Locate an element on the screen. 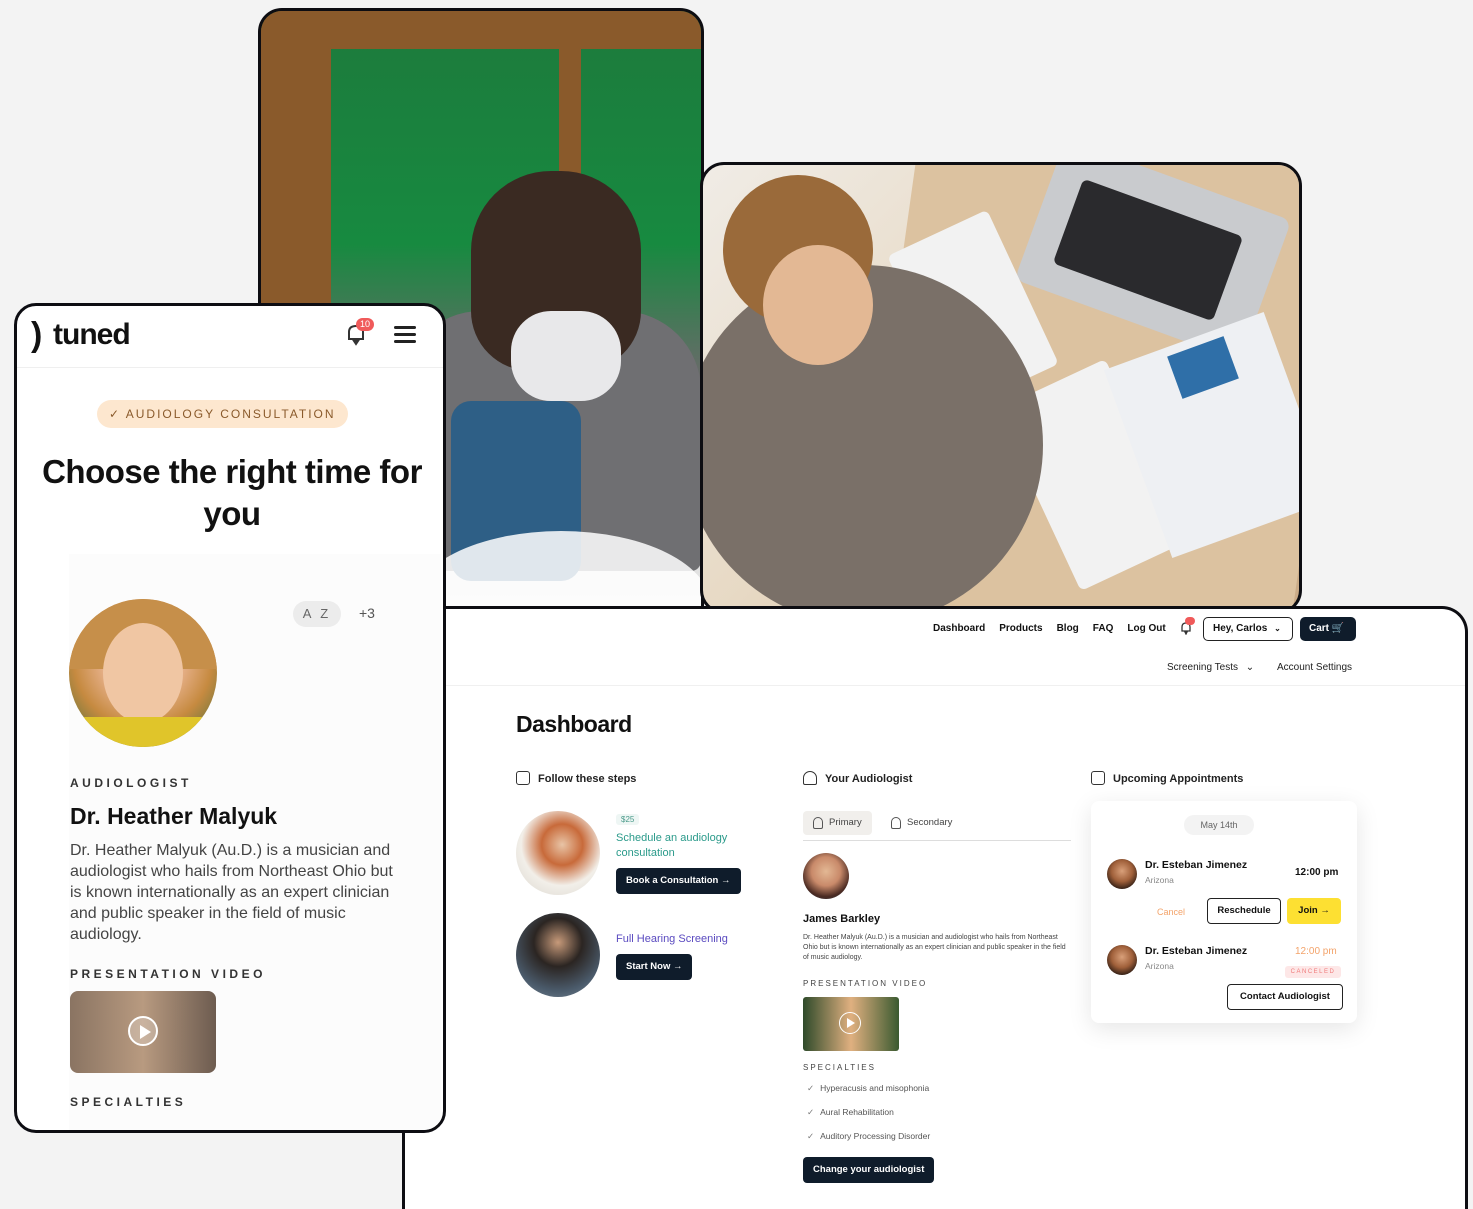 The image size is (1473, 1209). tab-secondary-label: Secondary is located at coordinates (930, 822).